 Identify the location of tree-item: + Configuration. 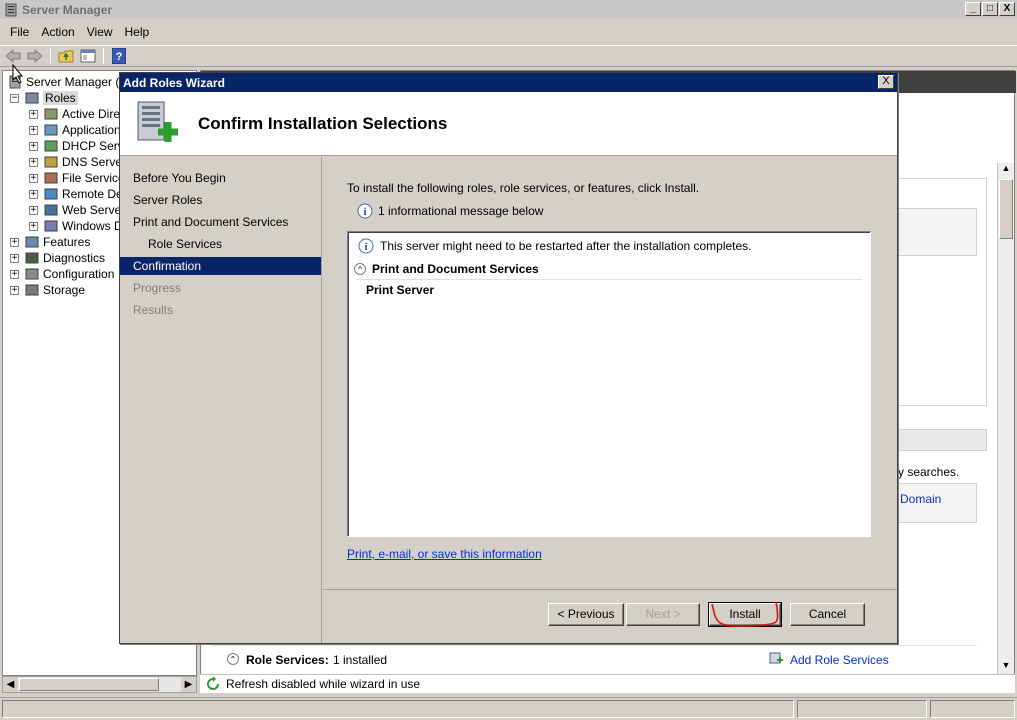
(62, 274).